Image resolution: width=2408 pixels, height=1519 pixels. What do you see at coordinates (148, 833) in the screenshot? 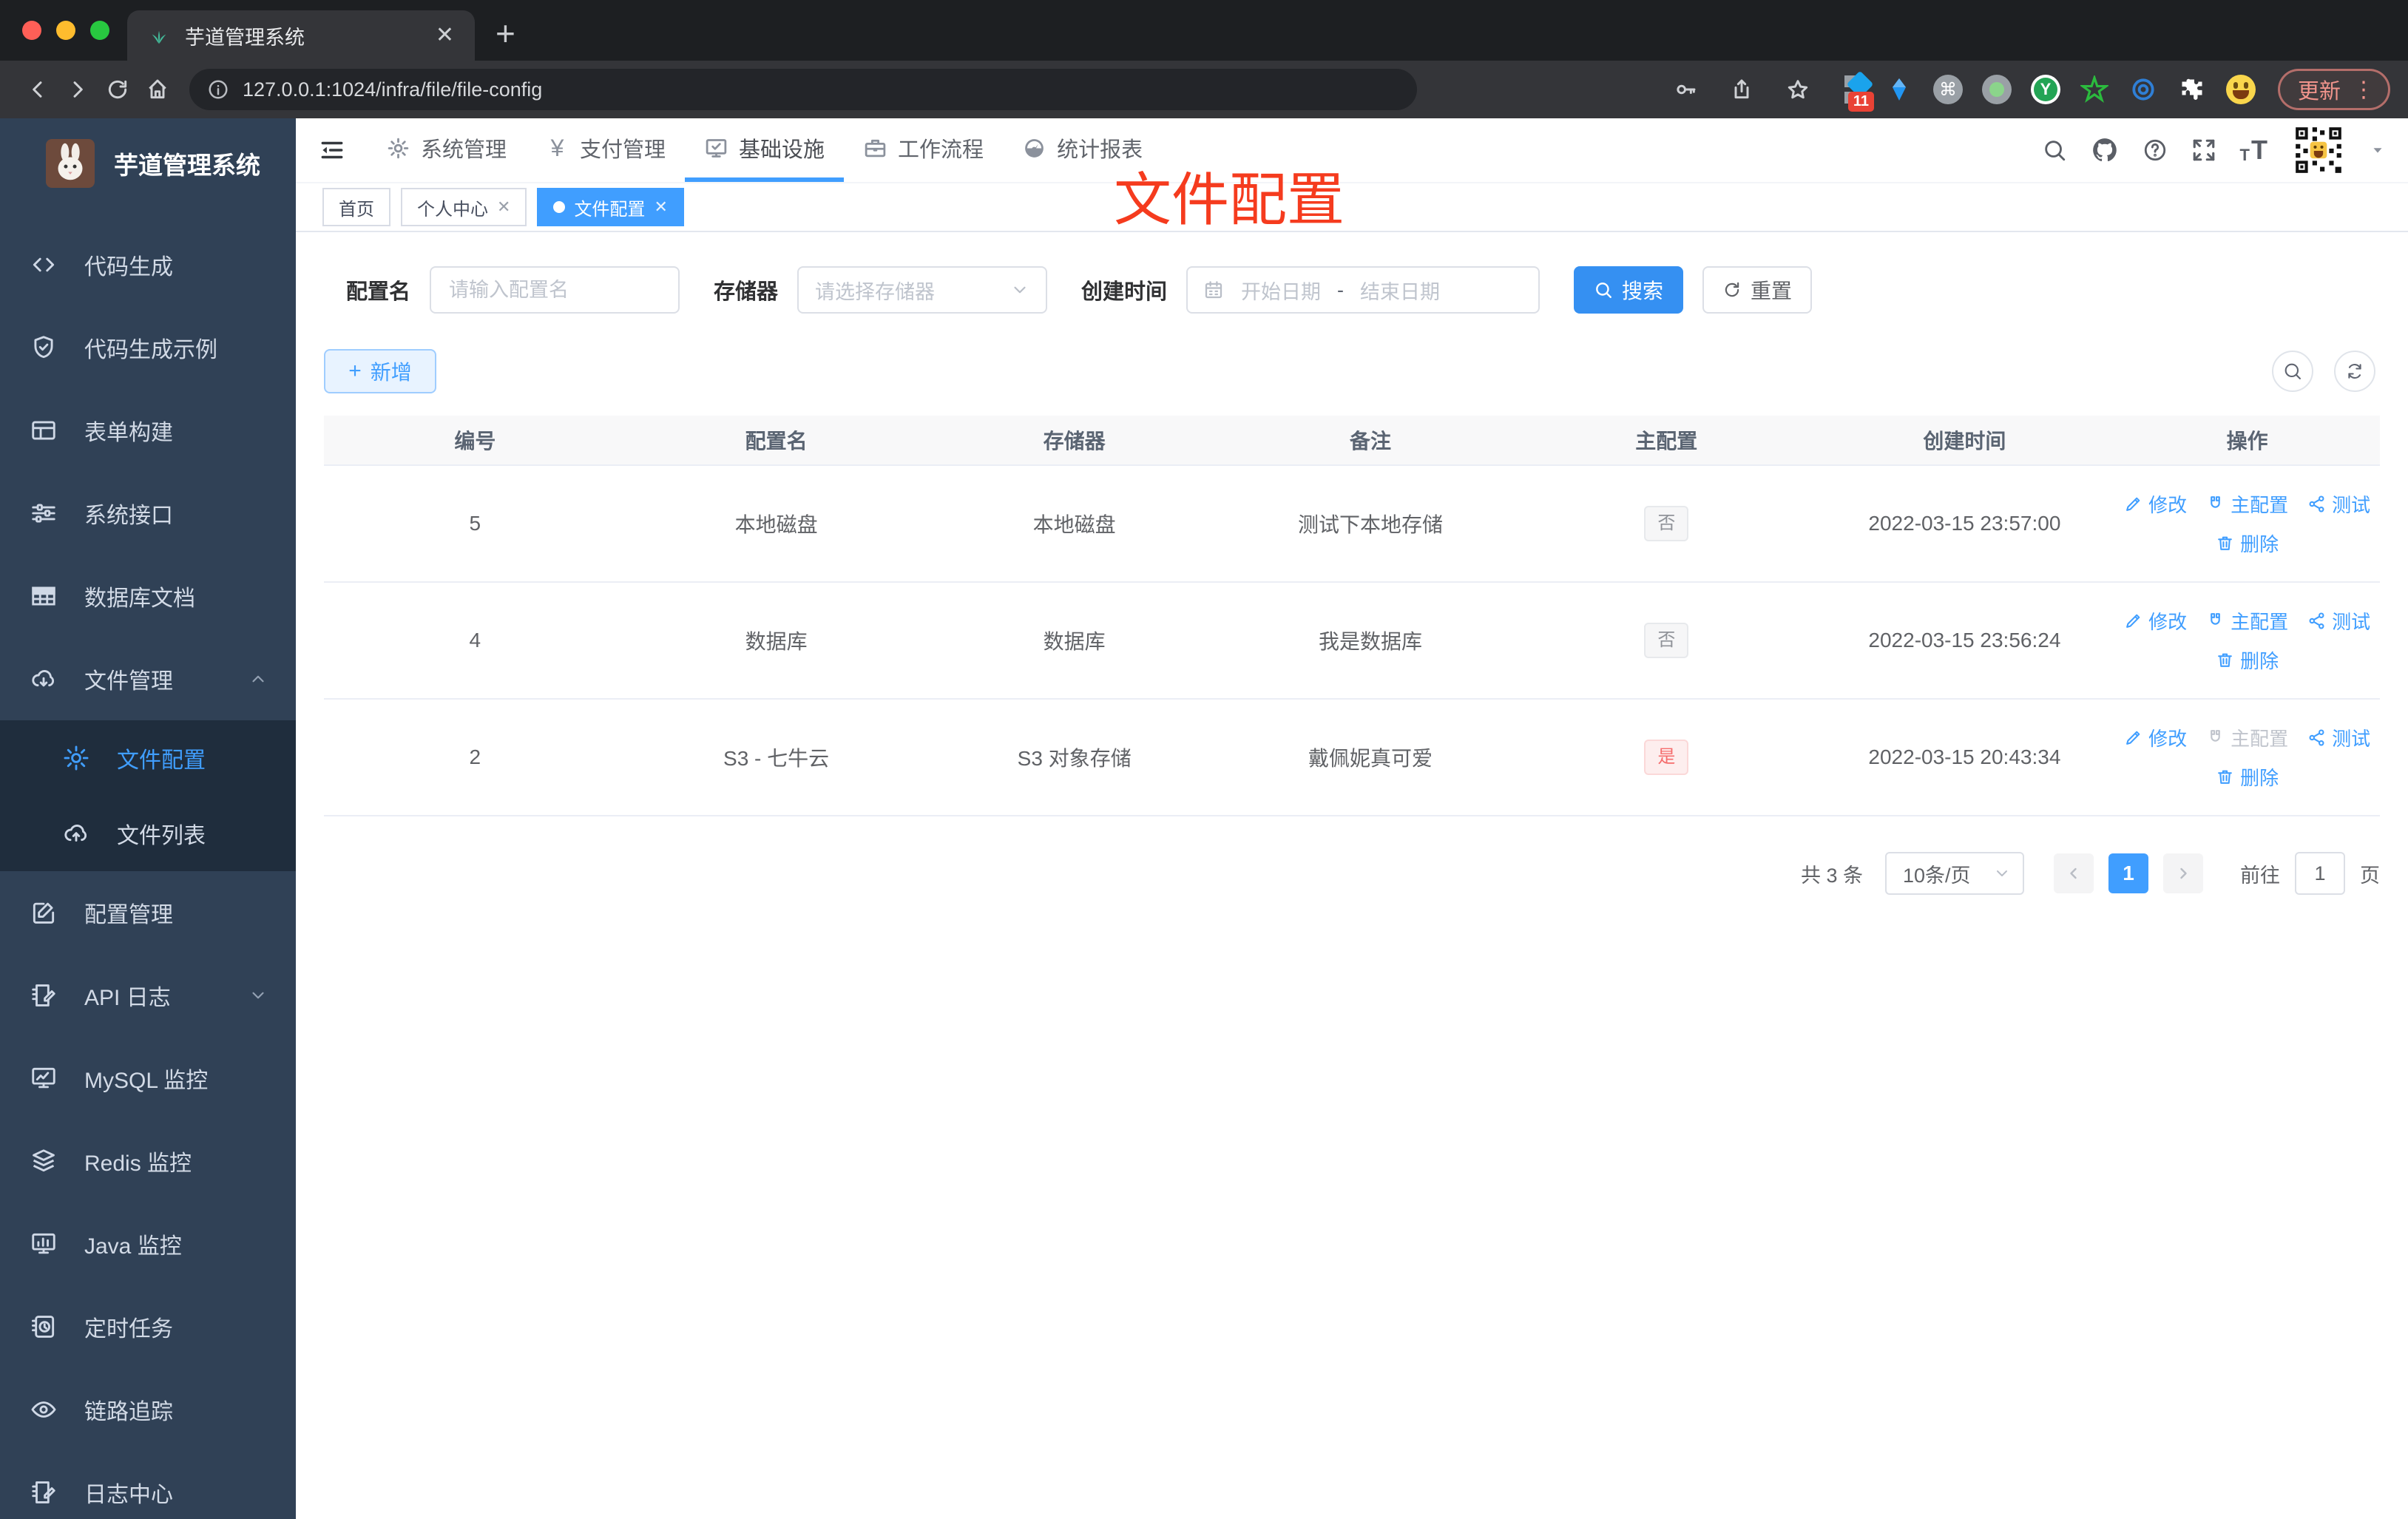
I see `sidebar-item-file-list: 文件列表` at bounding box center [148, 833].